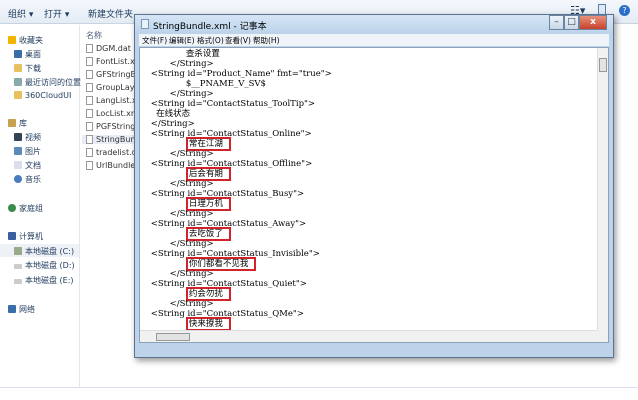 Image resolution: width=638 pixels, height=400 pixels. I want to click on recent-icon, so click(18, 82).